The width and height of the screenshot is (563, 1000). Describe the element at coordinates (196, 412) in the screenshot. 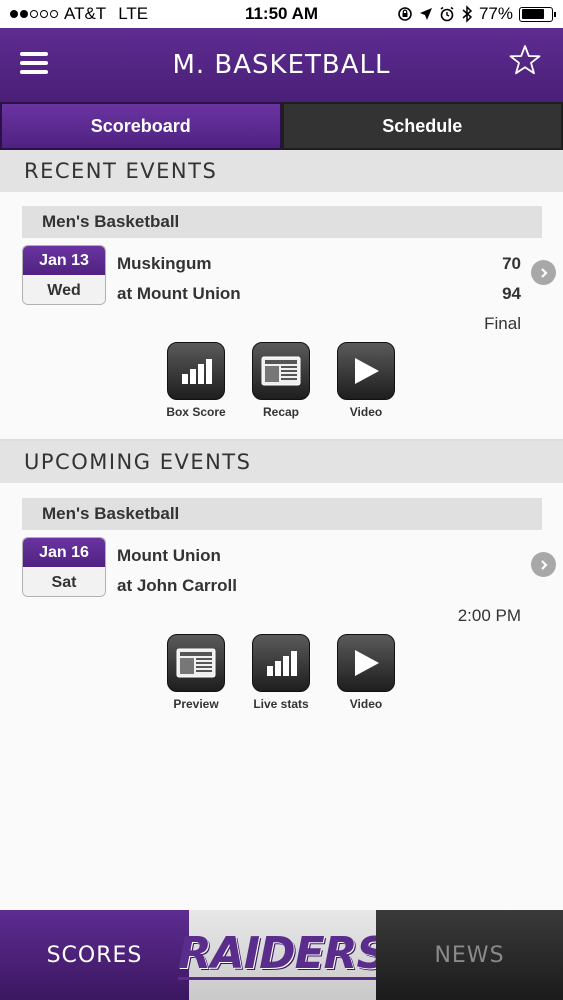

I see `action-label: Box Score` at that location.